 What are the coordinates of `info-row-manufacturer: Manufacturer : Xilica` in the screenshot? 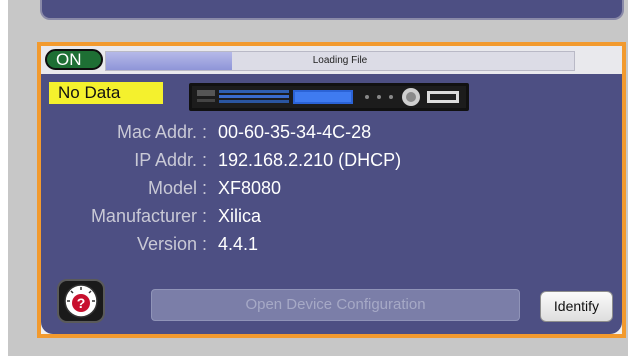 It's located at (331, 218).